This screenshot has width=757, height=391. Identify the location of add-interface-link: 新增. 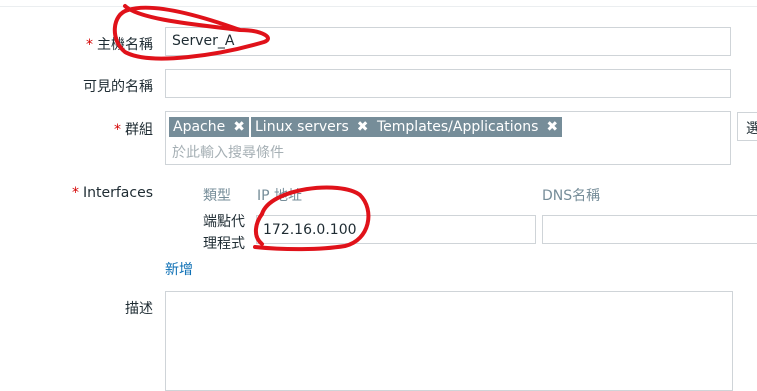
(179, 269).